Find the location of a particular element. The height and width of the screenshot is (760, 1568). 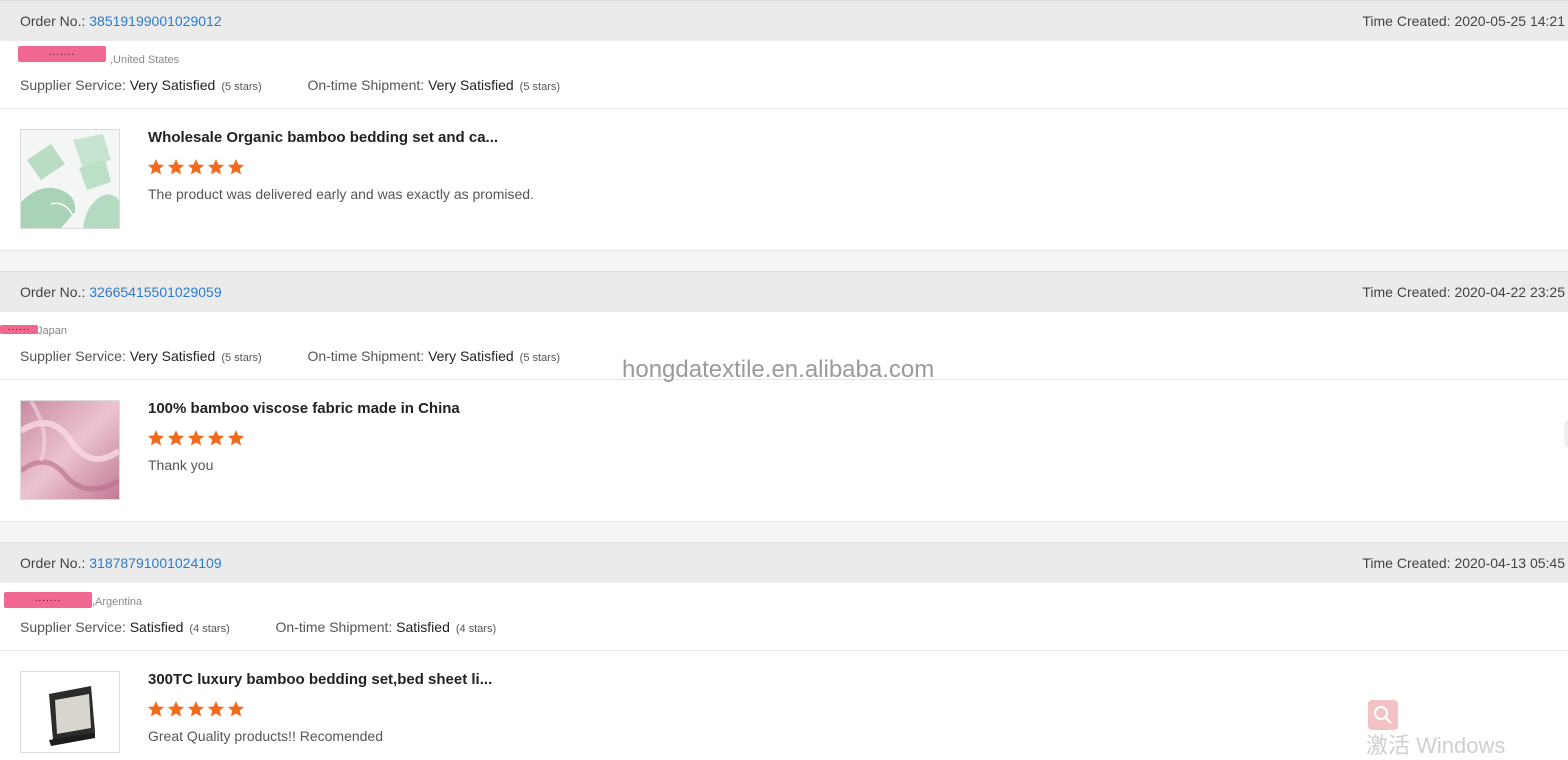

time-created-value: 2020-05-25 14:21 is located at coordinates (1509, 21).